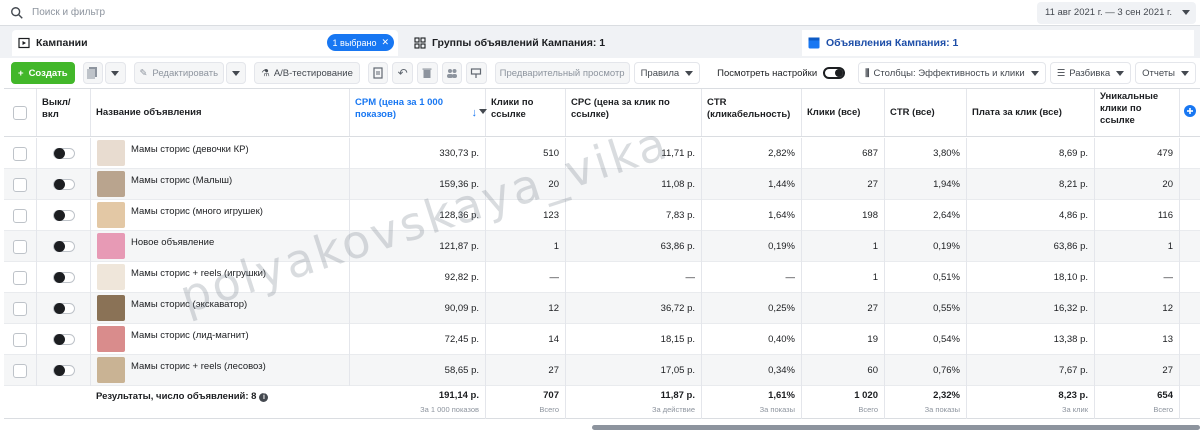  What do you see at coordinates (512, 108) in the screenshot?
I see `header-link-clicks-label: Клики по ссылке` at bounding box center [512, 108].